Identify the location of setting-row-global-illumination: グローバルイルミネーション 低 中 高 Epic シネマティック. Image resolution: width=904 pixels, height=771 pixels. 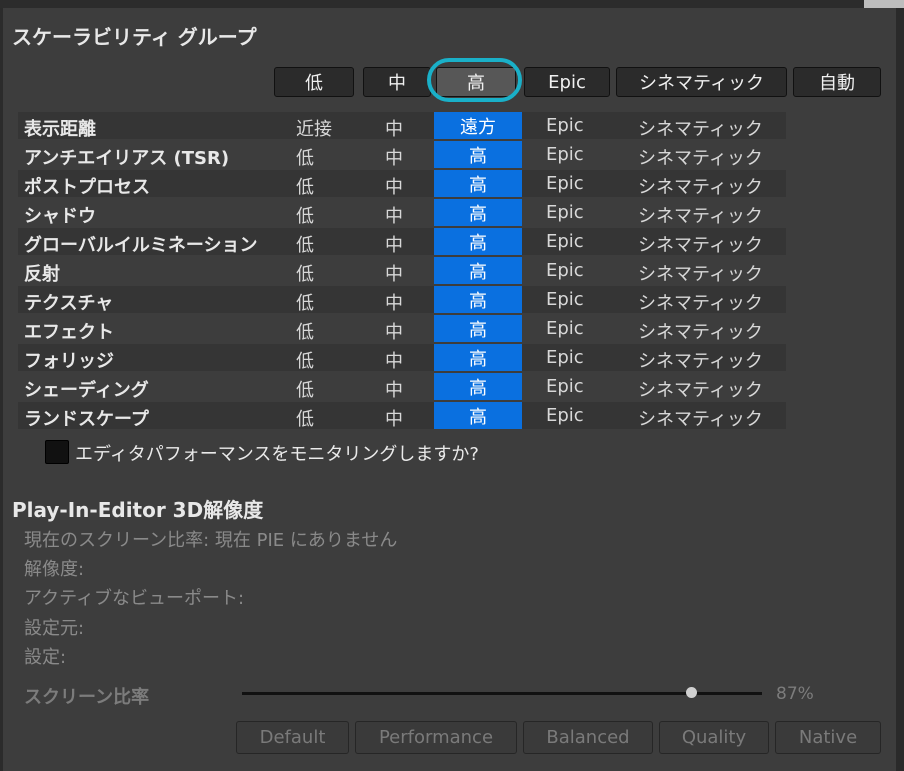
(402, 242).